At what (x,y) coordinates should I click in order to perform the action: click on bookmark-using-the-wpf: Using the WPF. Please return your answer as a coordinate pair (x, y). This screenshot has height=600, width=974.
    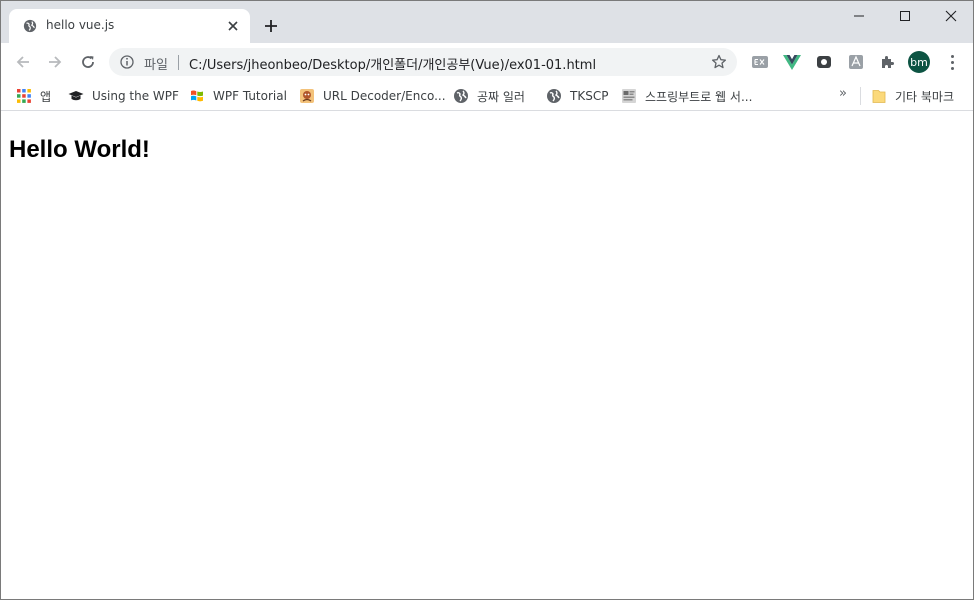
    Looking at the image, I should click on (123, 96).